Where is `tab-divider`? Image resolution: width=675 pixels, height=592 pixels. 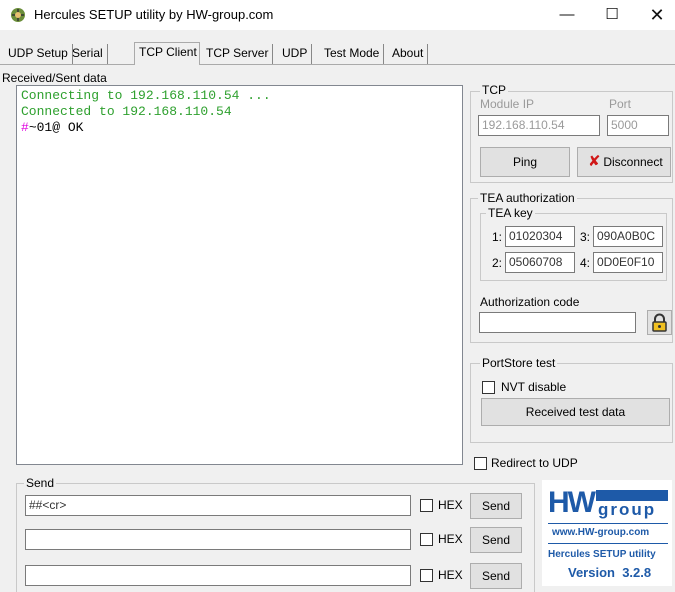
tab-divider is located at coordinates (337, 64).